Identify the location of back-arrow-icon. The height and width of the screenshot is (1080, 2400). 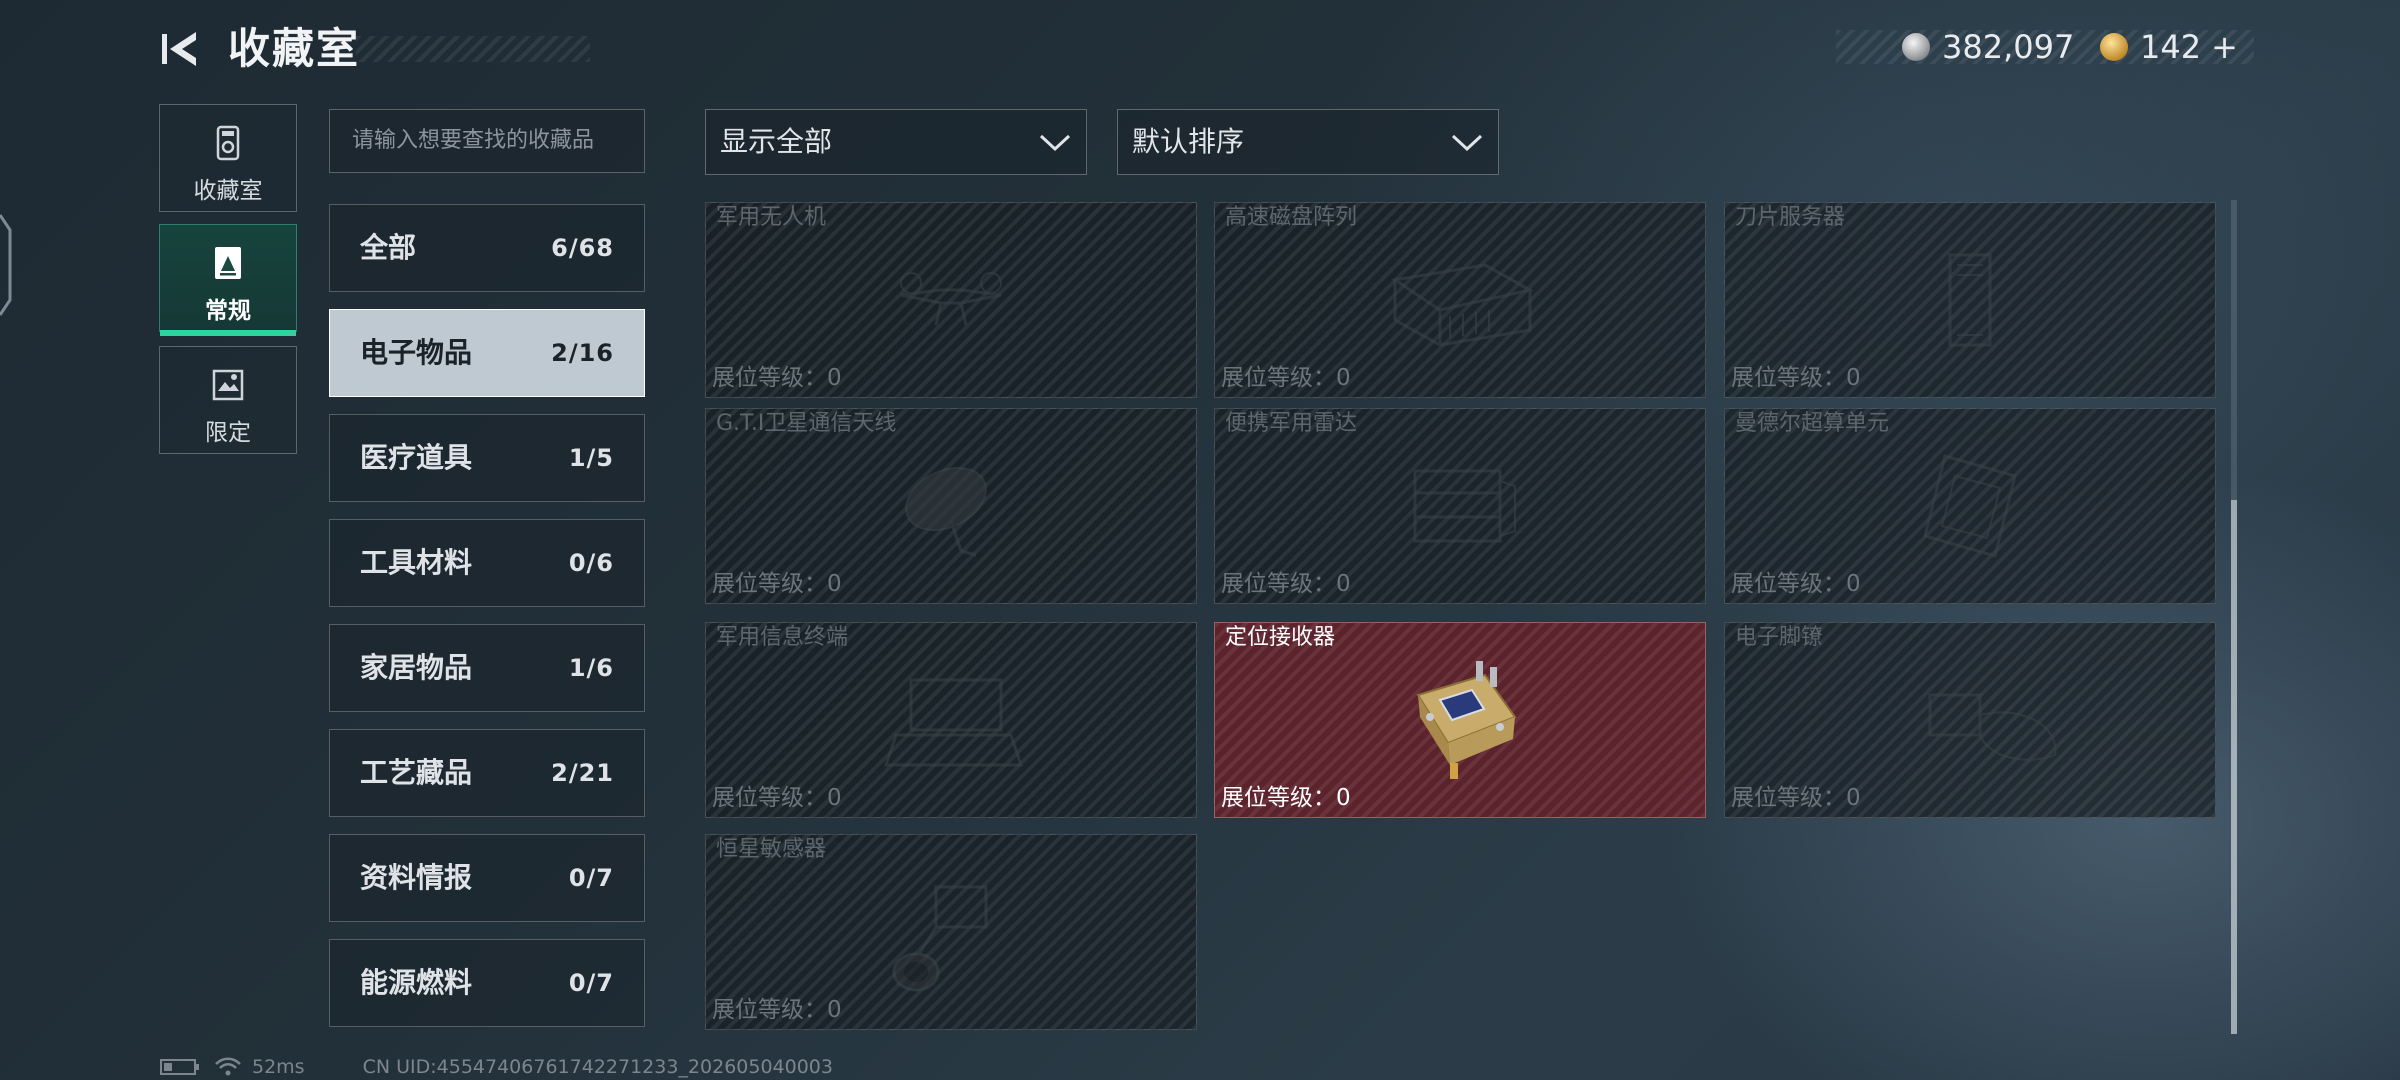
(179, 49).